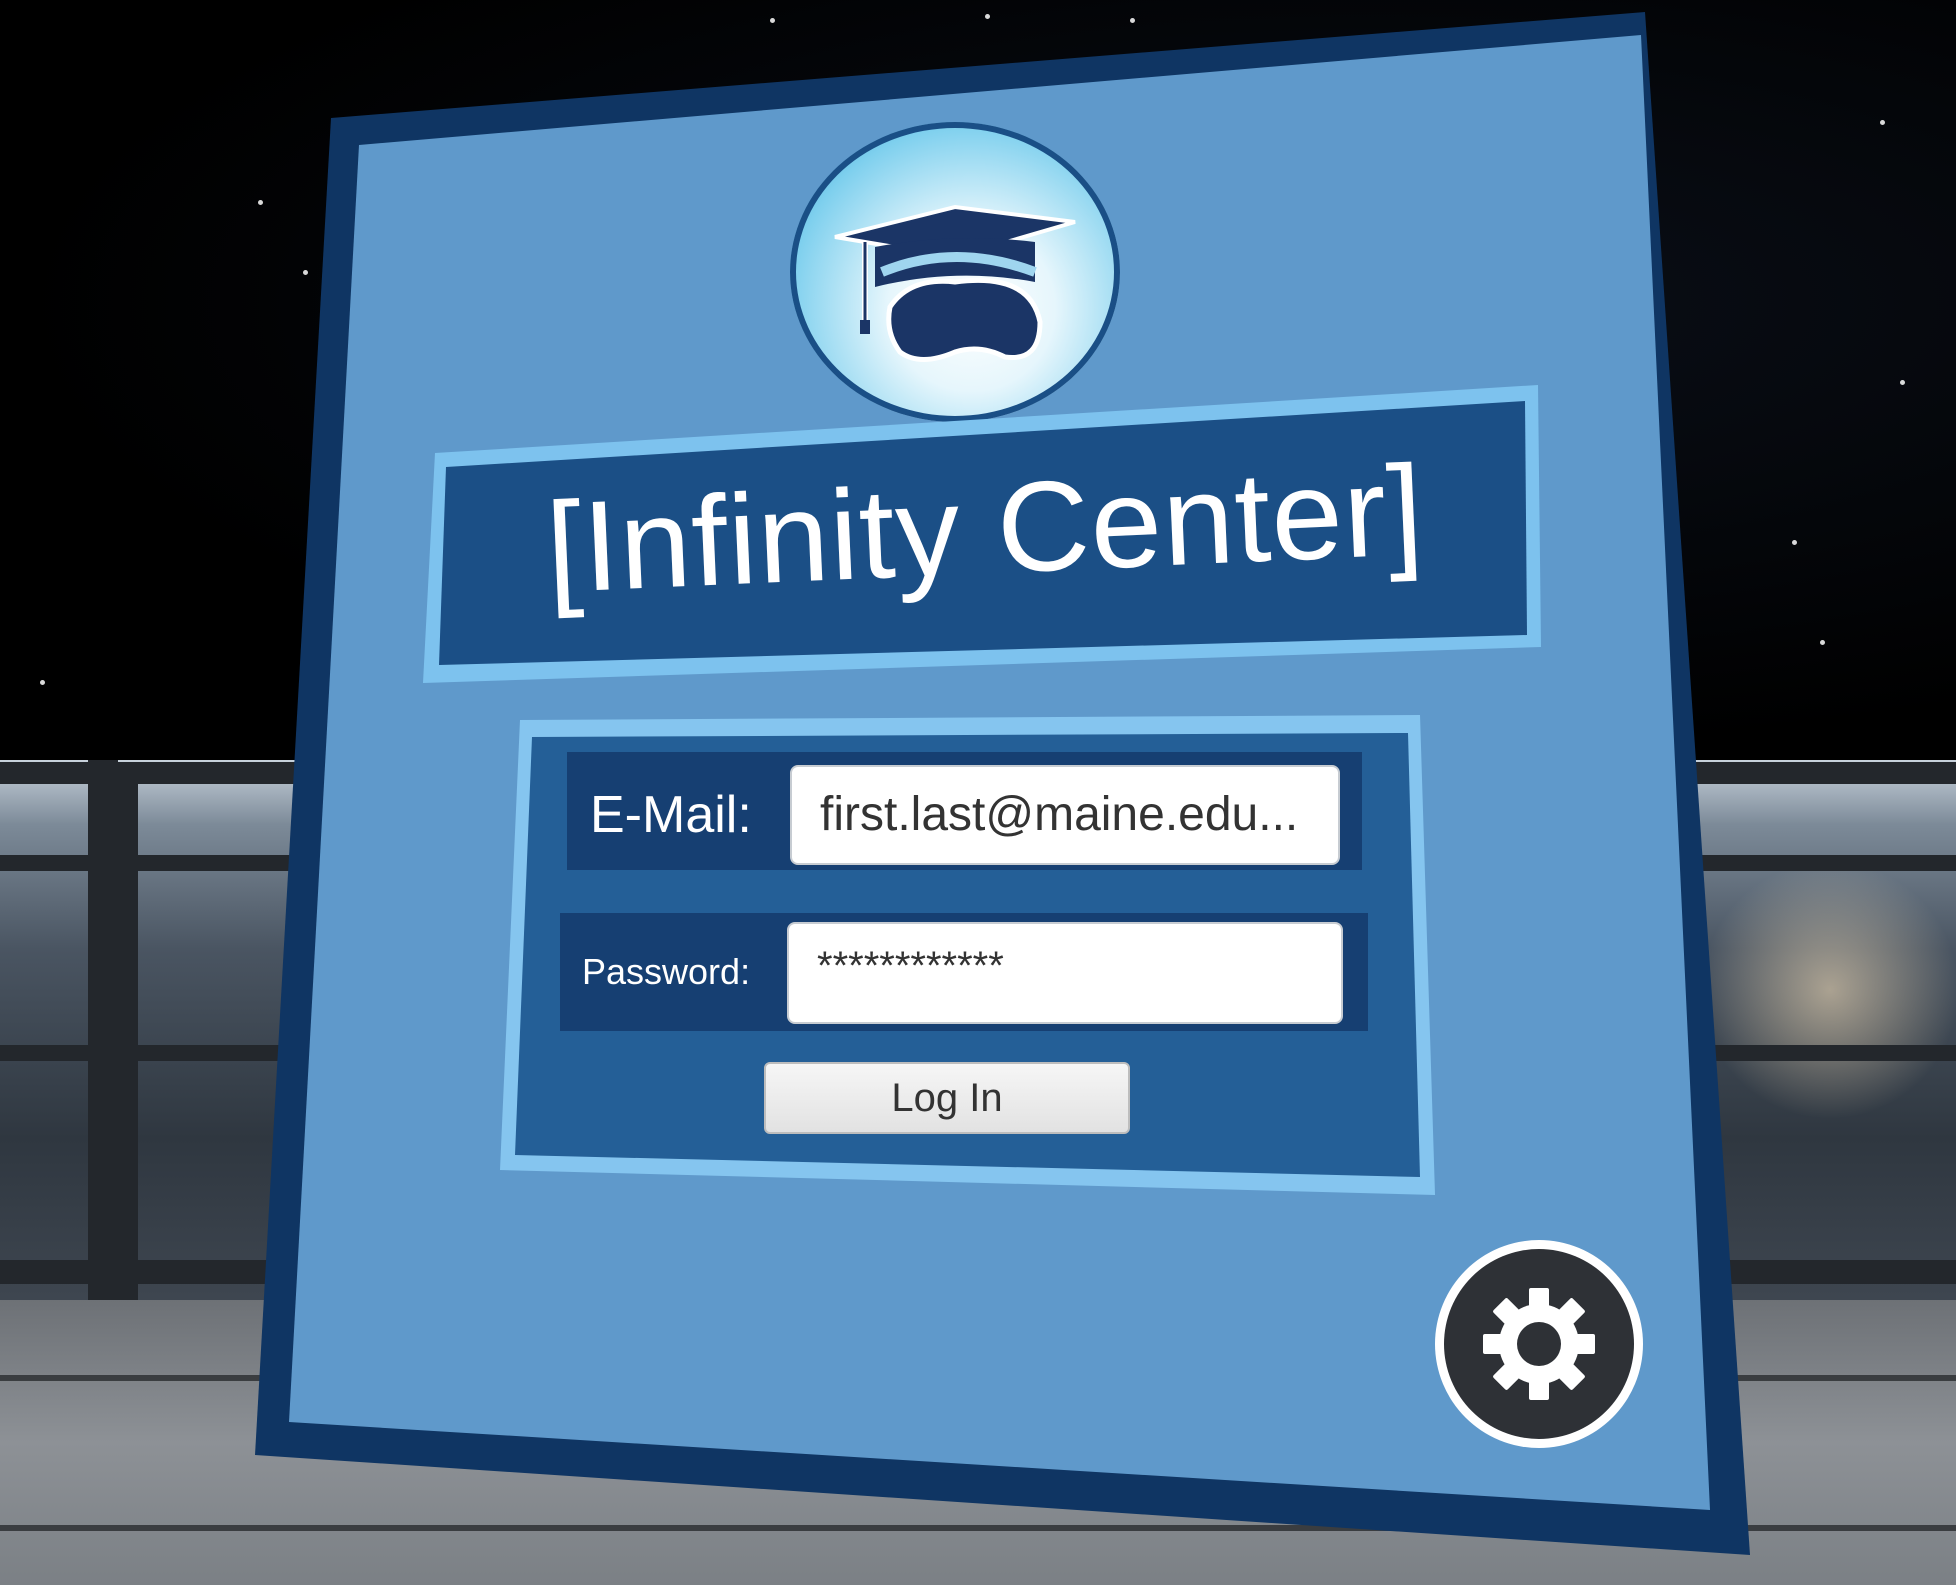  Describe the element at coordinates (666, 971) in the screenshot. I see `password-label: Password:` at that location.